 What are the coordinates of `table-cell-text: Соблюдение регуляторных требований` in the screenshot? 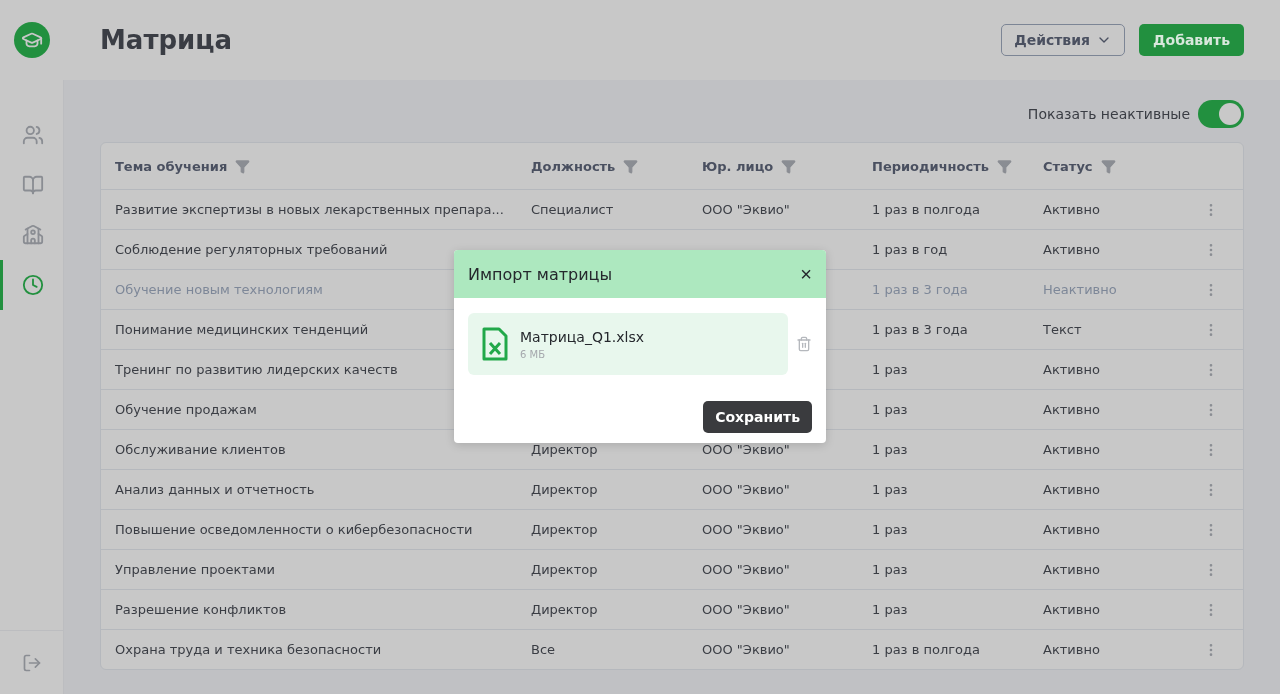 It's located at (252, 249).